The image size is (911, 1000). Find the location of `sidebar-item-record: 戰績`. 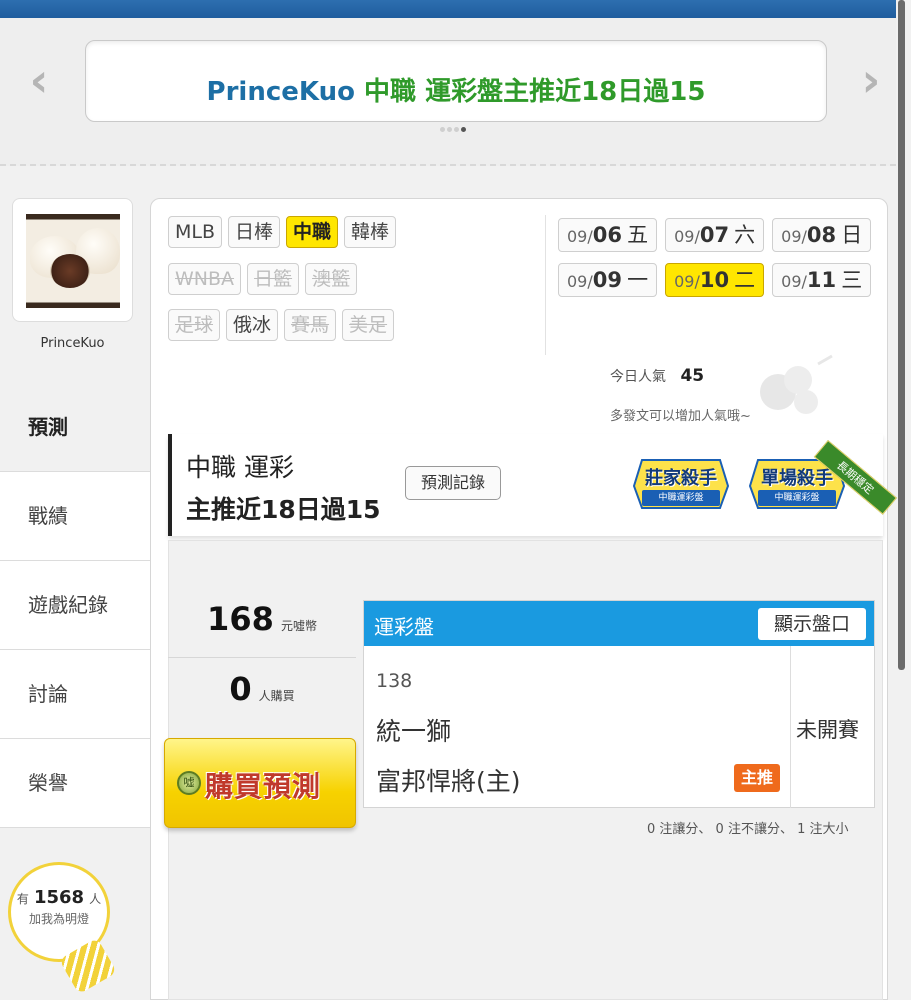

sidebar-item-record: 戰績 is located at coordinates (75, 516).